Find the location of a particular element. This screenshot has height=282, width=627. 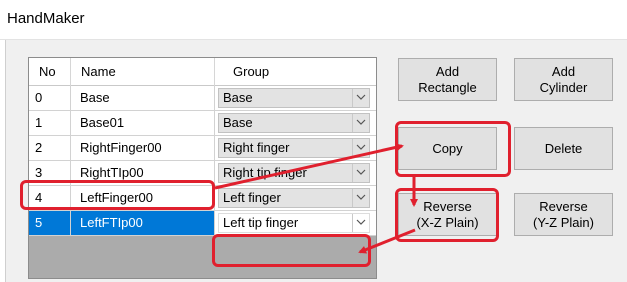

button-label-line: Cylinder is located at coordinates (563, 87).